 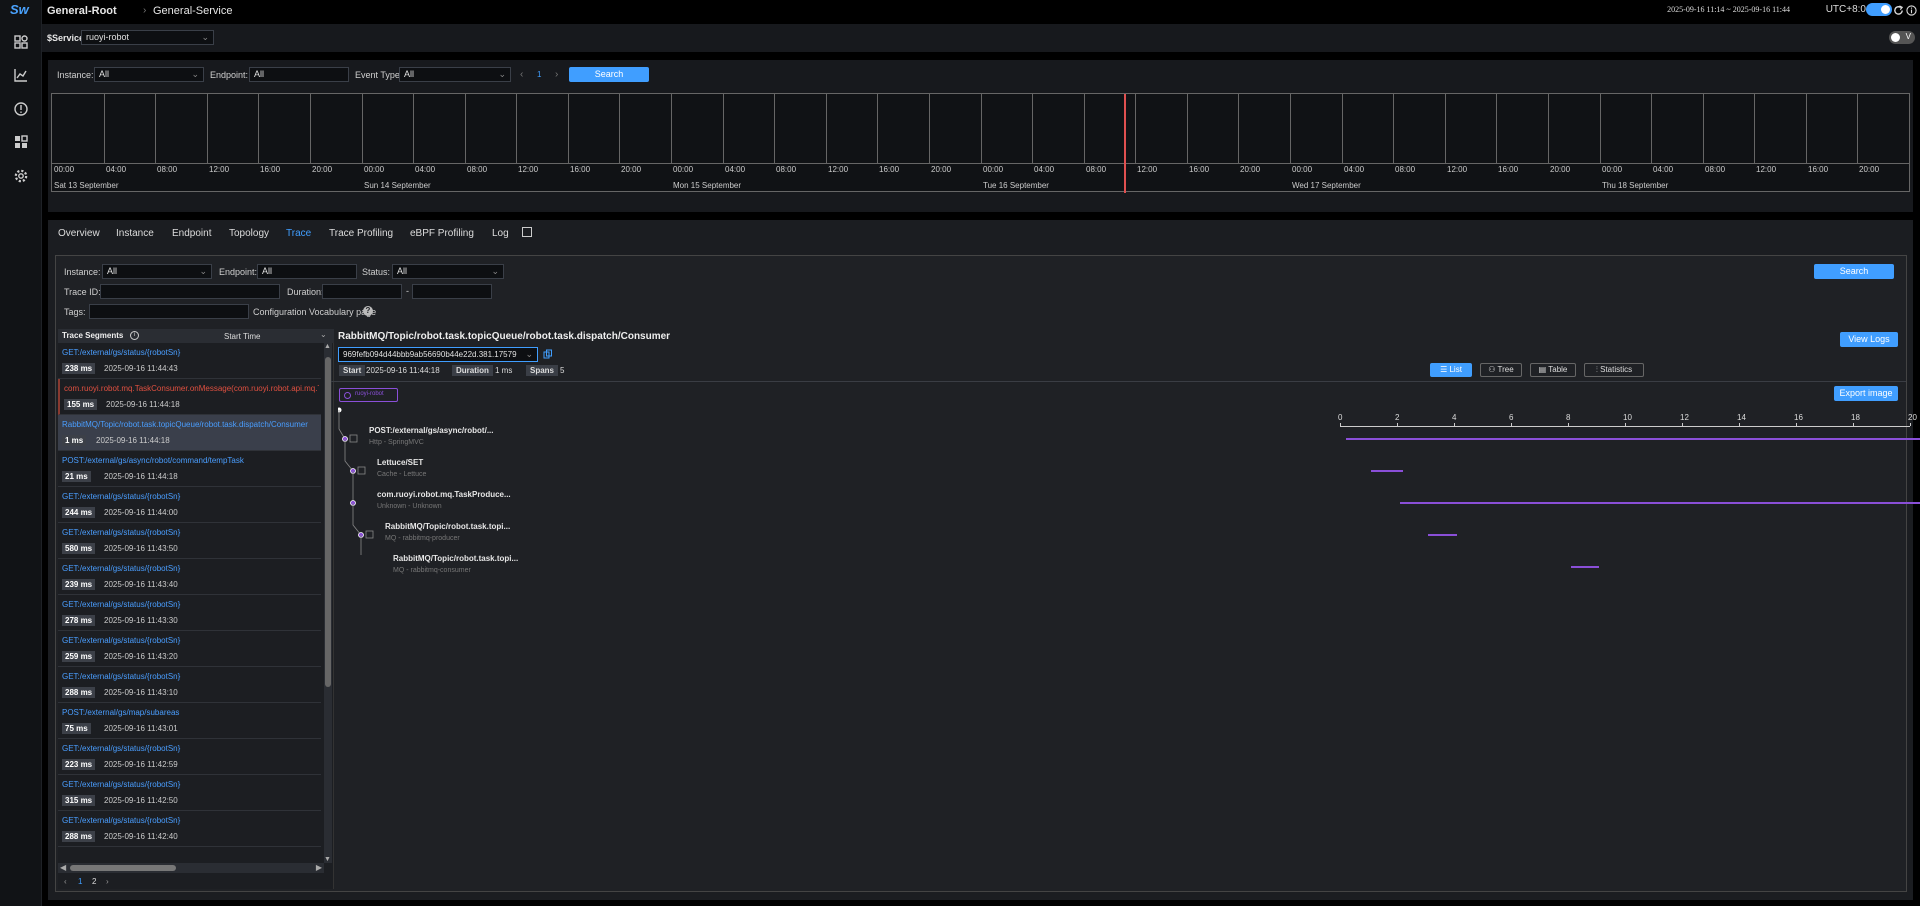 I want to click on view-table-button: ▤ Table, so click(x=1553, y=370).